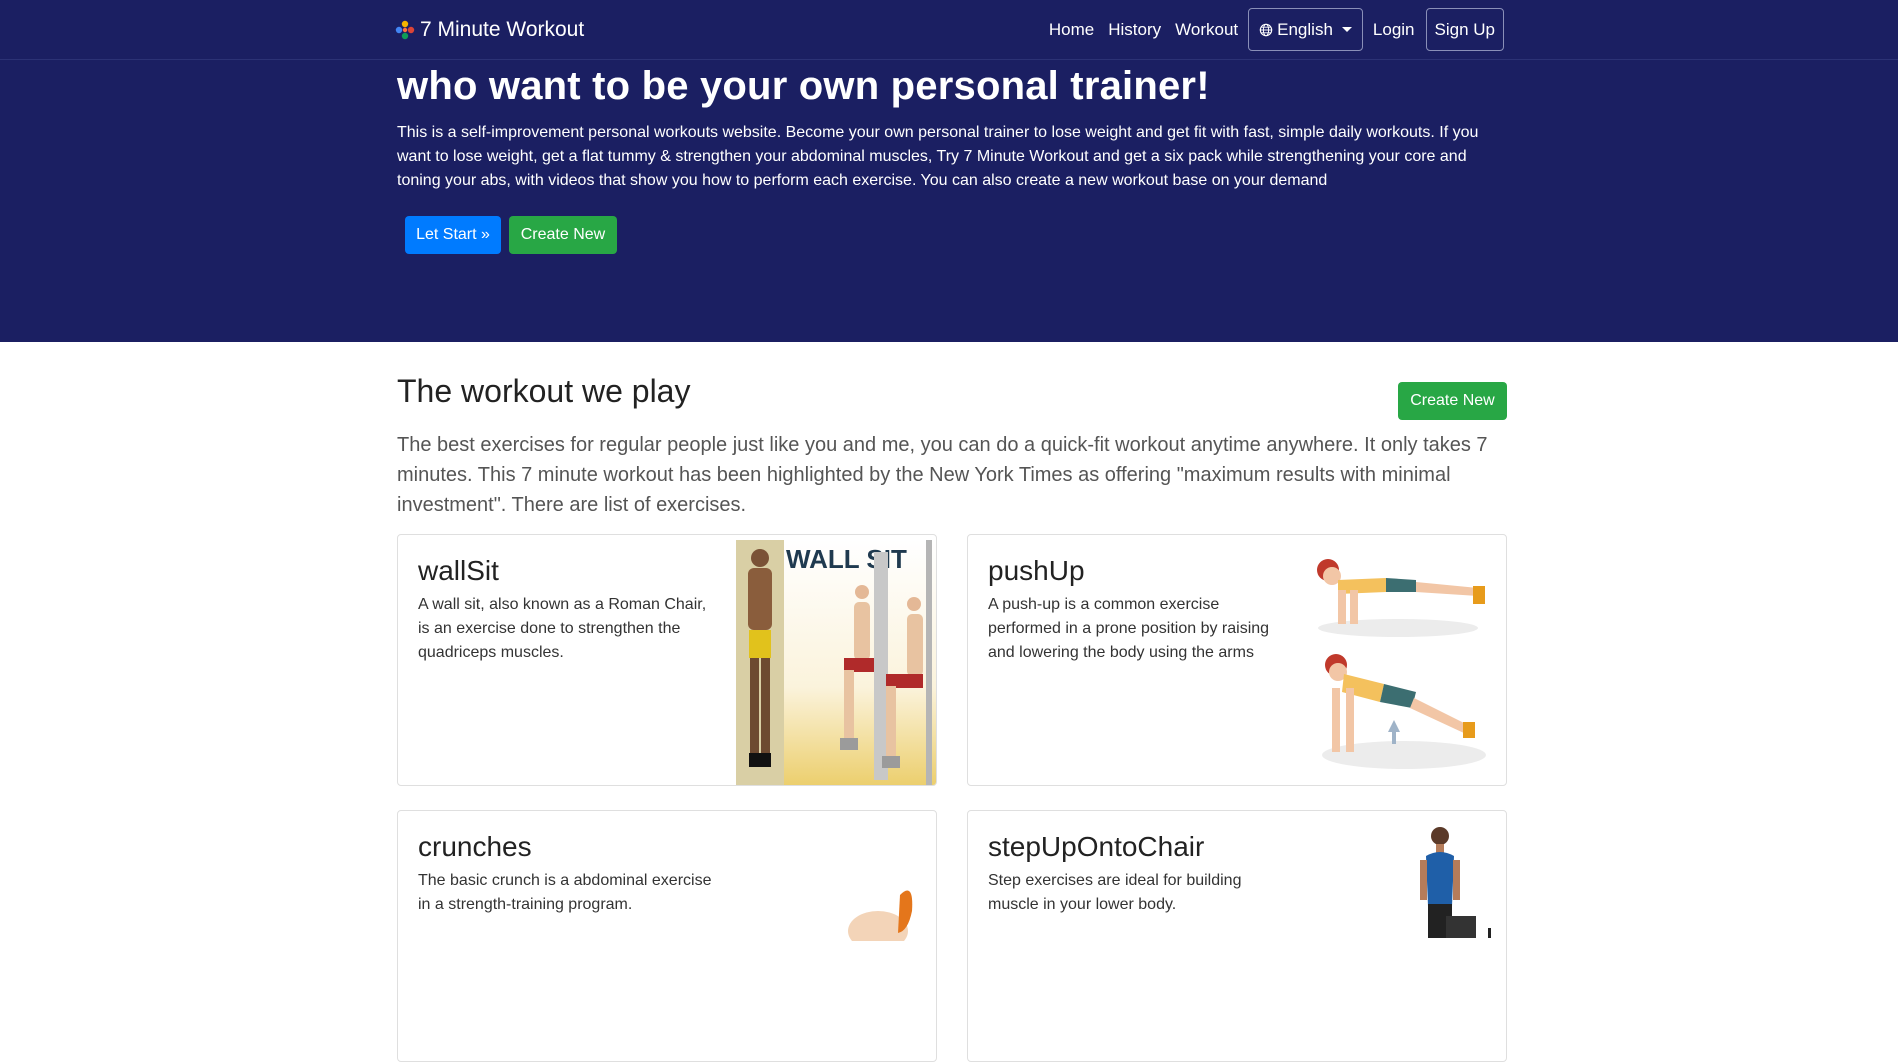 The height and width of the screenshot is (1062, 1898). Describe the element at coordinates (1036, 570) in the screenshot. I see `exercise-title: pushUp` at that location.